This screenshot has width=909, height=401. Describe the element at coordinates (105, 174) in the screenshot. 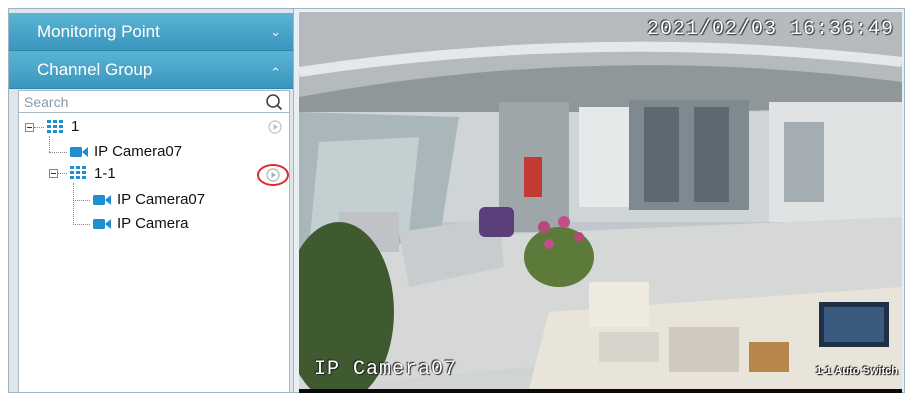

I see `tree-item-group-1-1: 1-1` at that location.